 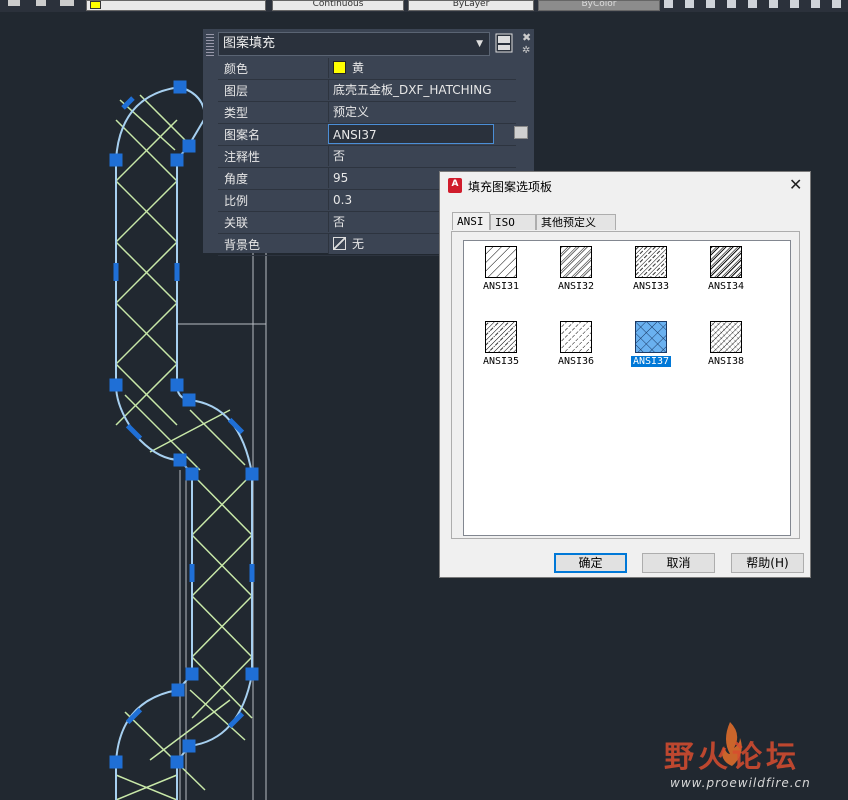 What do you see at coordinates (678, 563) in the screenshot?
I see `cancel-button: 取消` at bounding box center [678, 563].